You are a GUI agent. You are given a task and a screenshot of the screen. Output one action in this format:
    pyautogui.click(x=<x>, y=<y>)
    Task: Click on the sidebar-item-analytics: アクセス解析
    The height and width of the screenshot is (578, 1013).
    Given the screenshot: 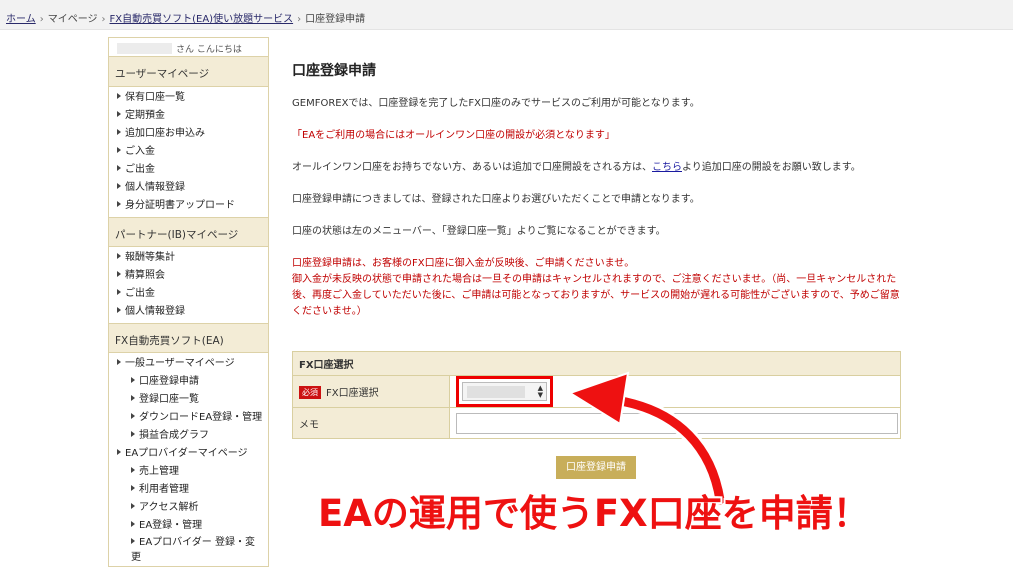 What is the action you would take?
    pyautogui.click(x=188, y=508)
    